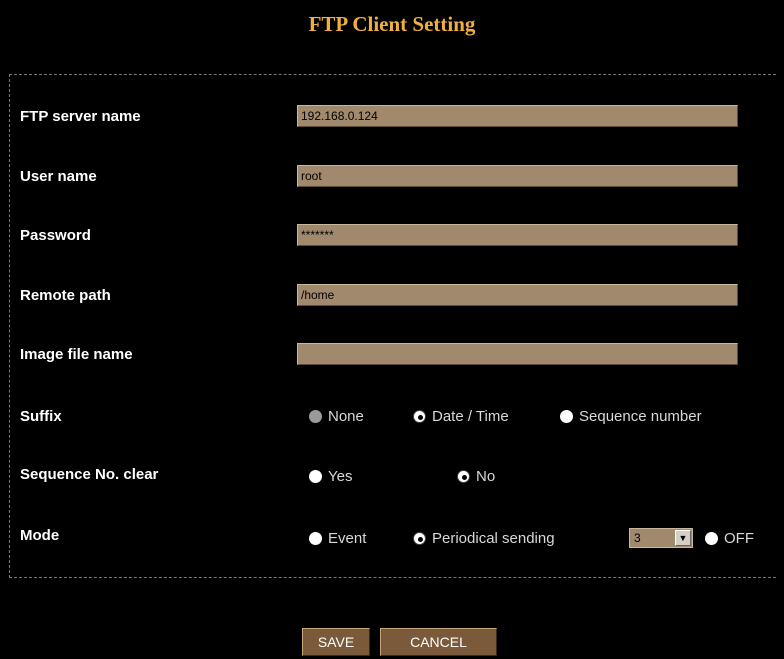 The height and width of the screenshot is (659, 784). Describe the element at coordinates (55, 235) in the screenshot. I see `password-label: Password` at that location.